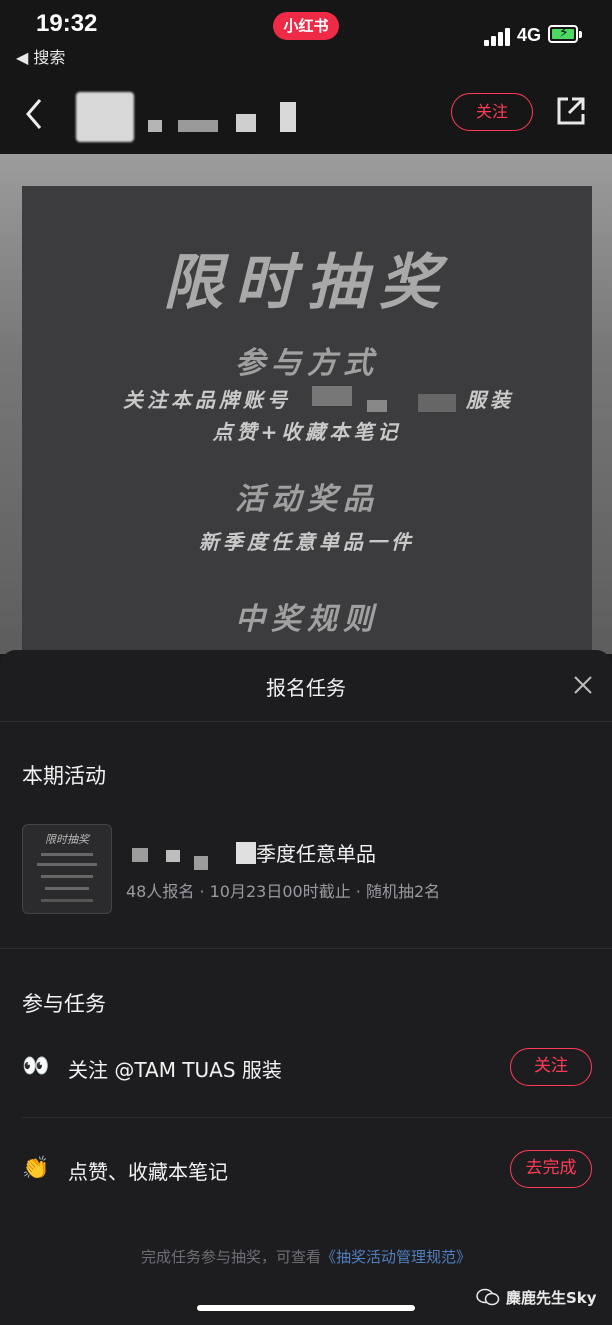 The width and height of the screenshot is (612, 1325). Describe the element at coordinates (332, 396) in the screenshot. I see `poster-blurred-brand` at that location.